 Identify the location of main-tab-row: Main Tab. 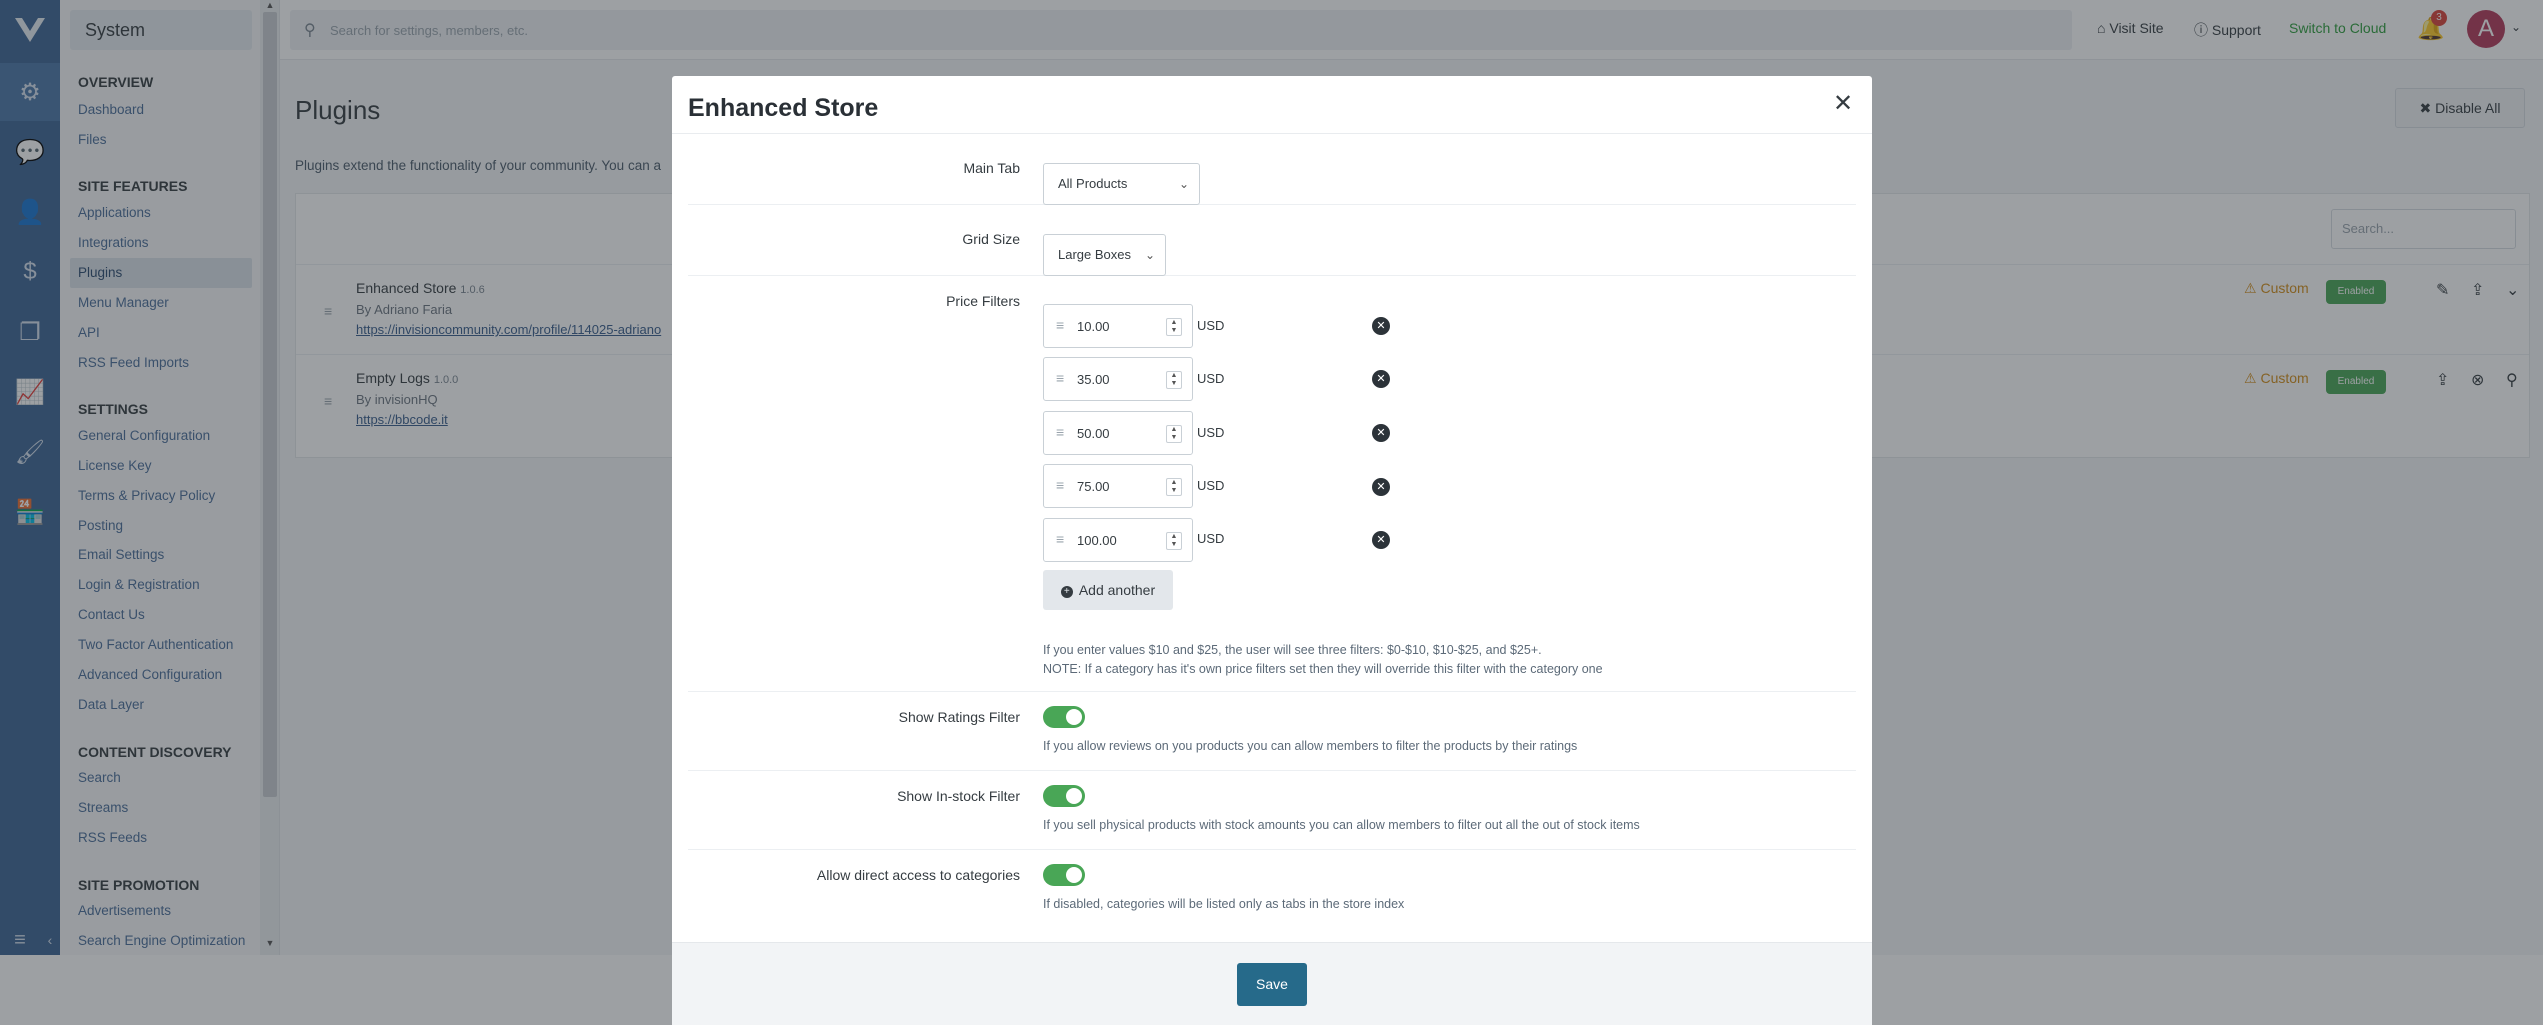
(1272, 169).